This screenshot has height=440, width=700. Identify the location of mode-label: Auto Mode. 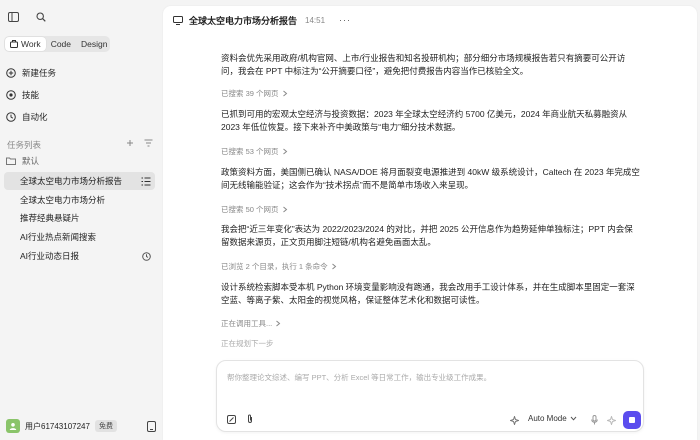
(547, 418).